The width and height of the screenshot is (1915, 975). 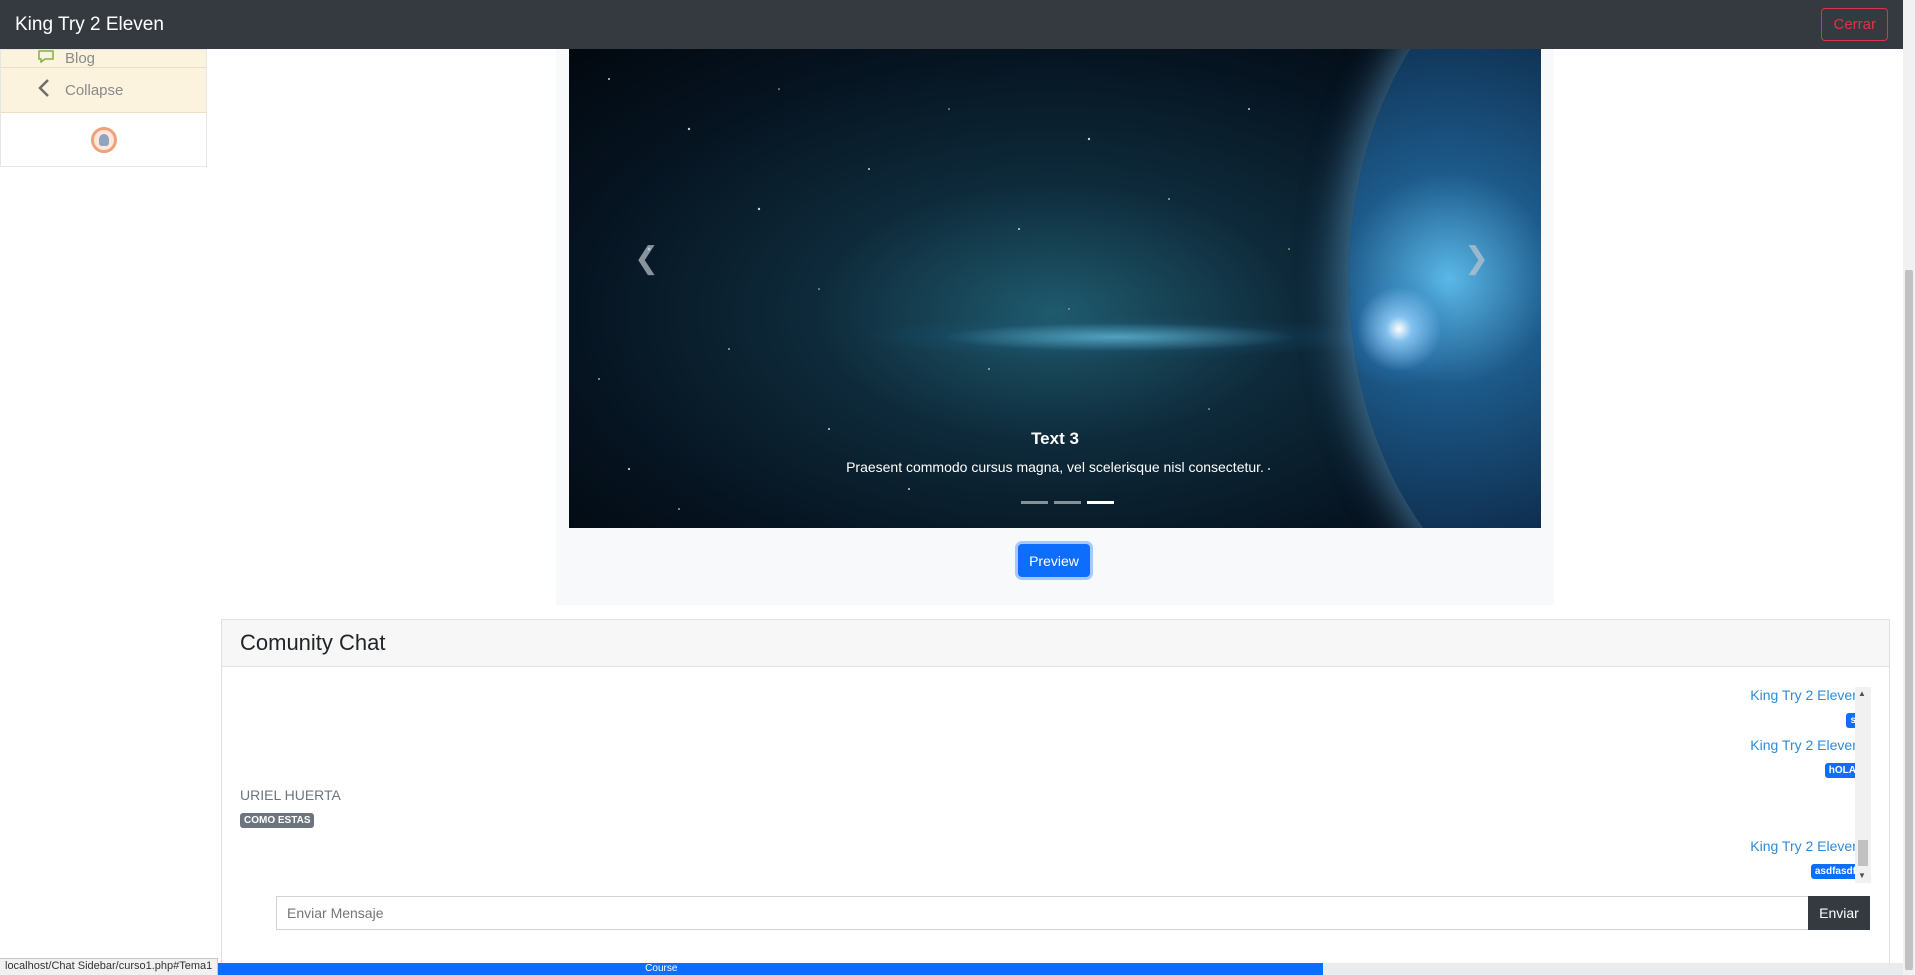 I want to click on preview-button: Preview, so click(x=1054, y=560).